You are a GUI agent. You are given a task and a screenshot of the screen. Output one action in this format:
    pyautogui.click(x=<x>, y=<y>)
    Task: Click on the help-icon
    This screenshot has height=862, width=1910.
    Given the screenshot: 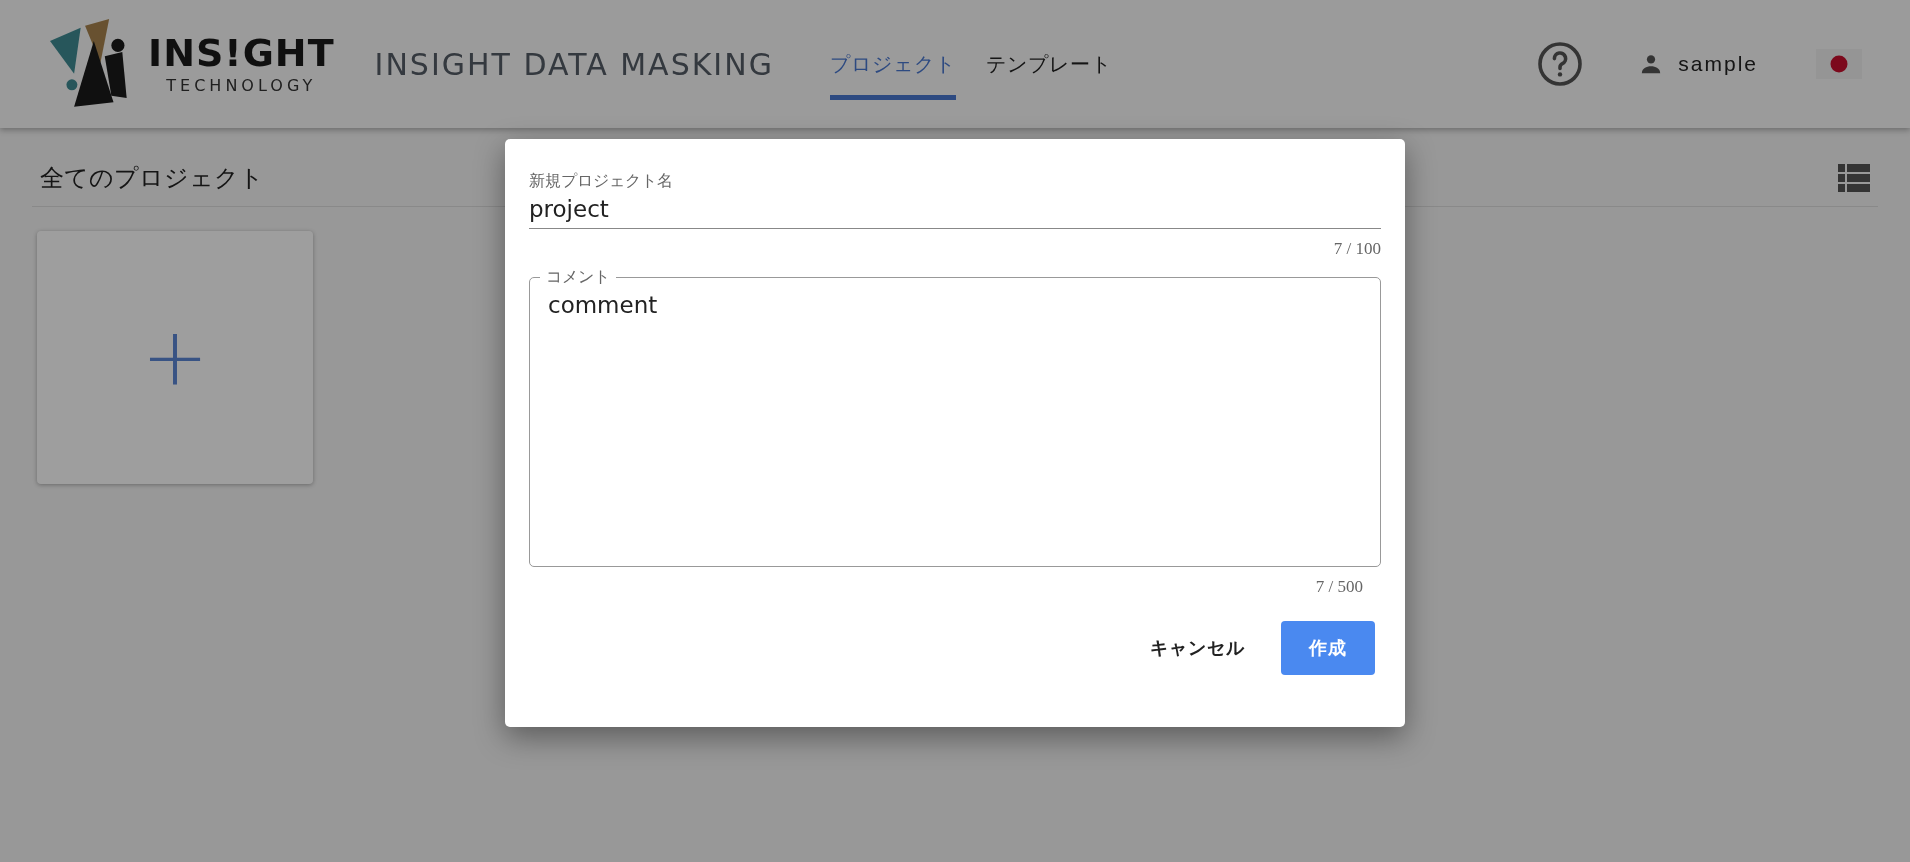 What is the action you would take?
    pyautogui.click(x=1560, y=64)
    